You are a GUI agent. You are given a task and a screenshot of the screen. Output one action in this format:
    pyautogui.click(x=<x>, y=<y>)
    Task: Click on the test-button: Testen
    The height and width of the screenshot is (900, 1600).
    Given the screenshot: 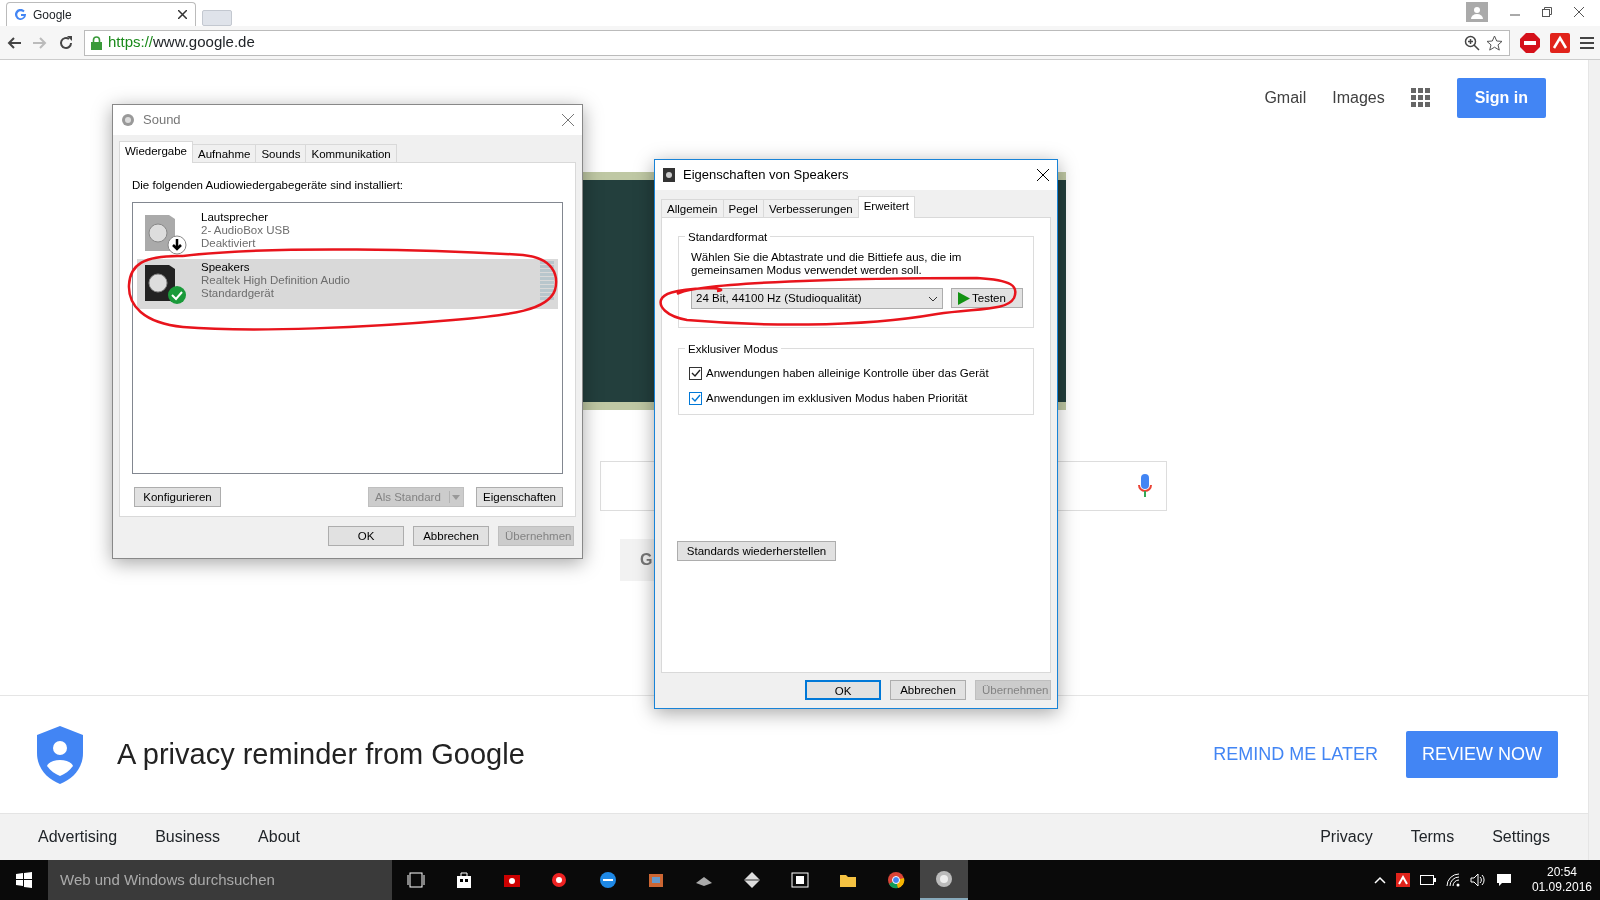 What is the action you would take?
    pyautogui.click(x=987, y=298)
    